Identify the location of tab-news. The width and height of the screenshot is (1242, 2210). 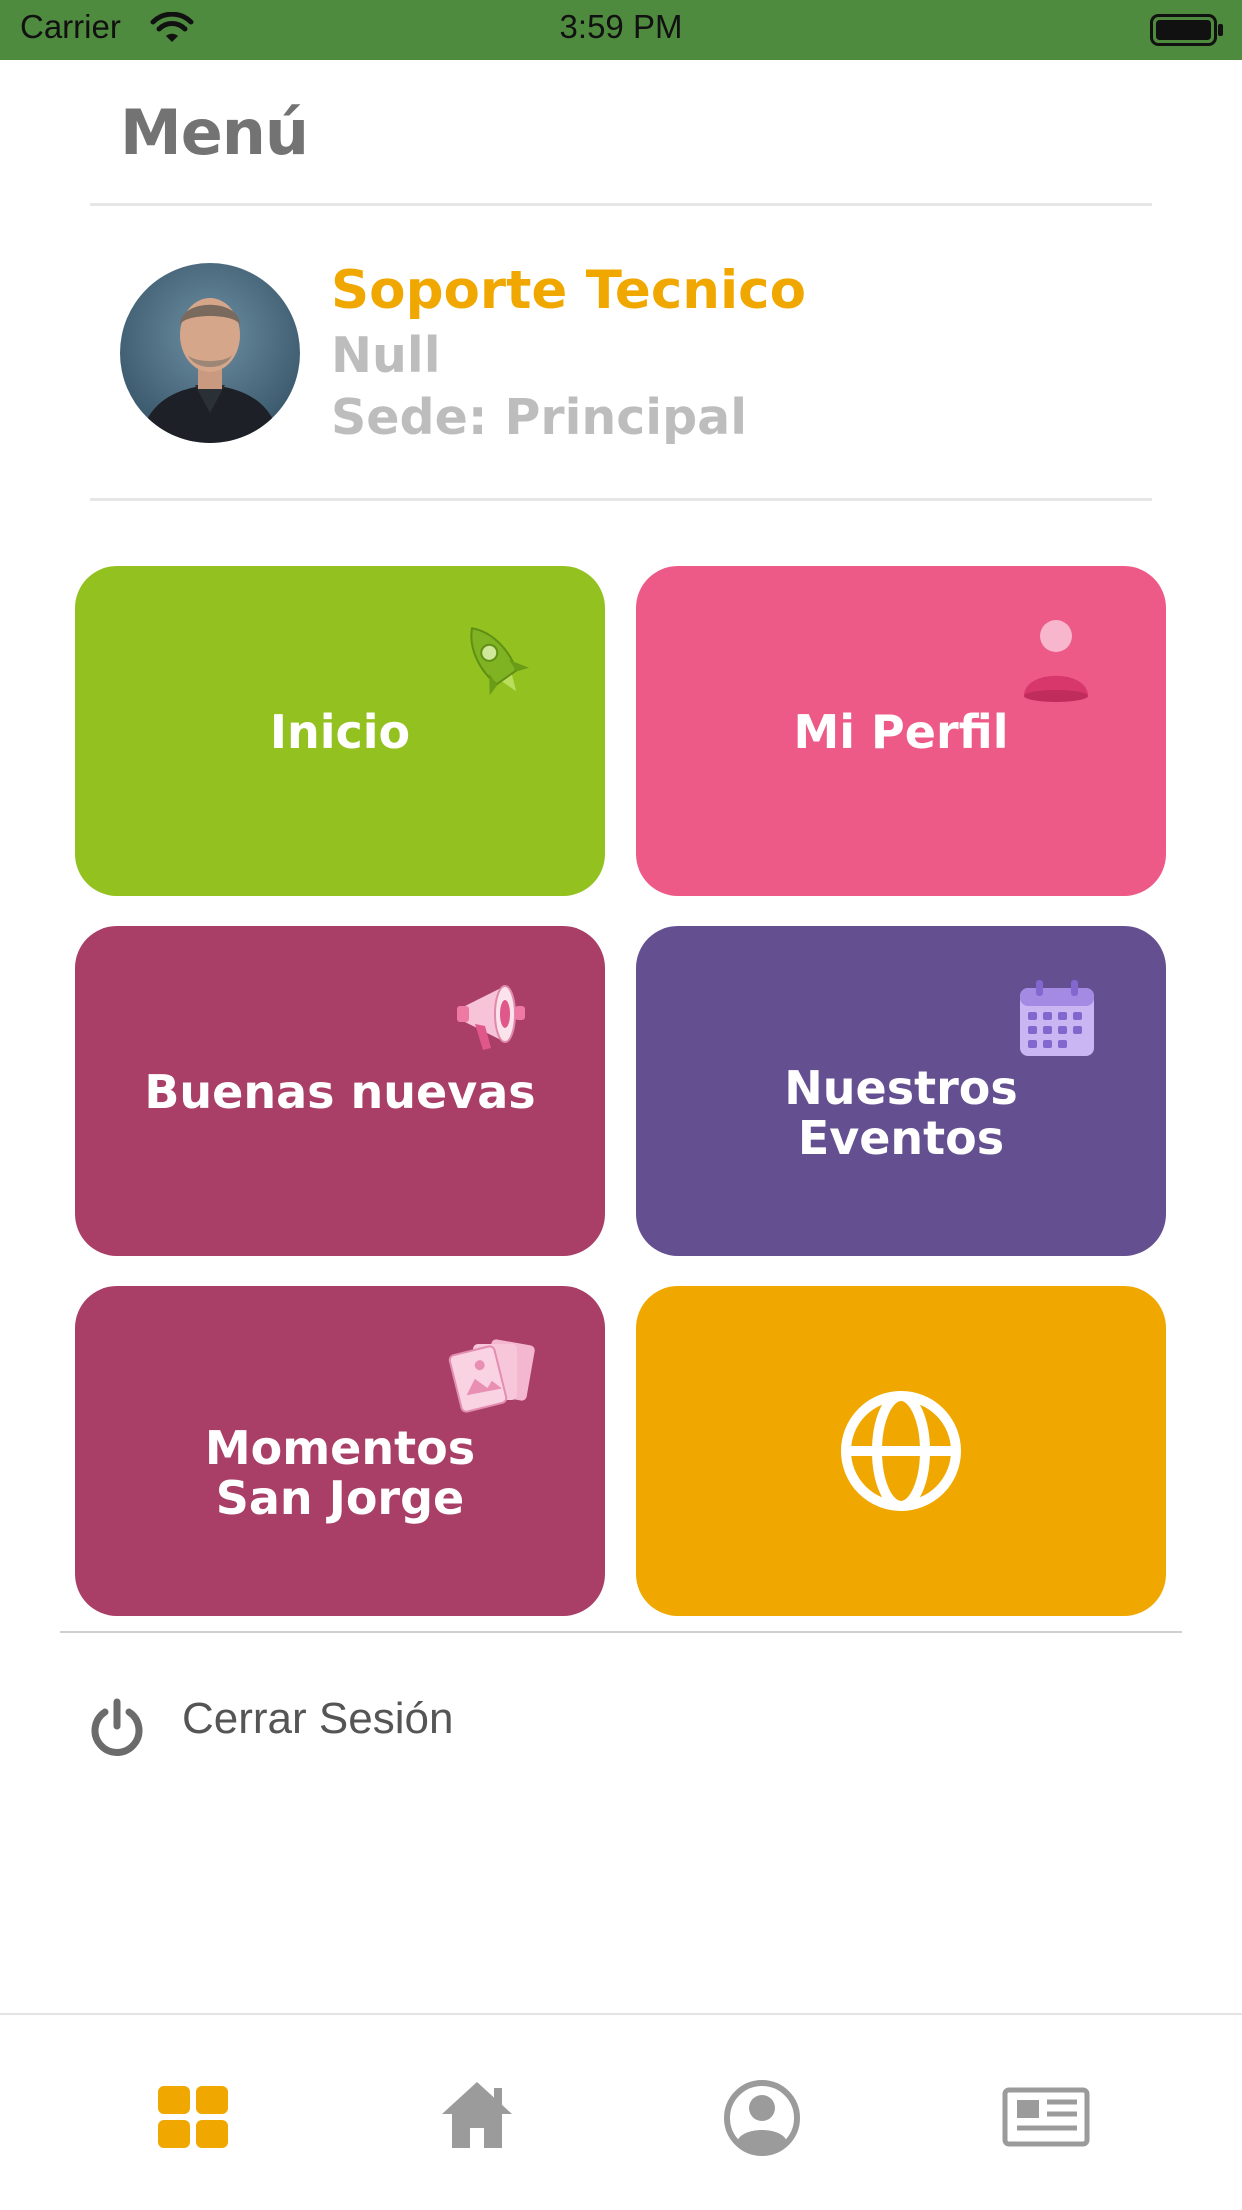
(1046, 2115).